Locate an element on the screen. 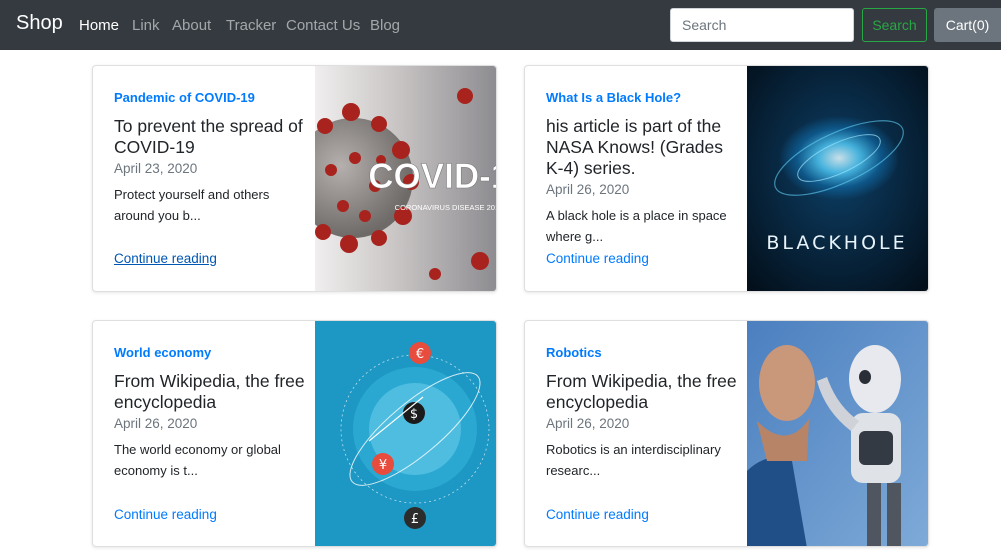 The height and width of the screenshot is (551, 1001). card-category: World economy is located at coordinates (163, 352).